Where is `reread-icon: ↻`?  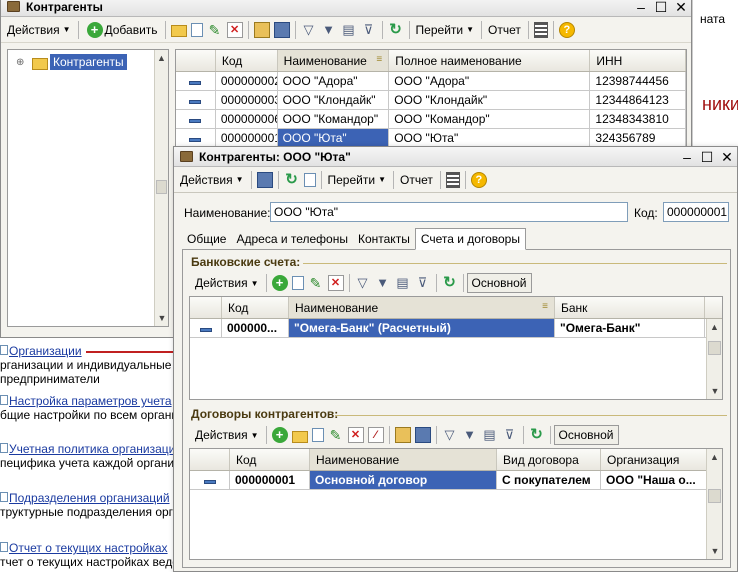 reread-icon: ↻ is located at coordinates (292, 179).